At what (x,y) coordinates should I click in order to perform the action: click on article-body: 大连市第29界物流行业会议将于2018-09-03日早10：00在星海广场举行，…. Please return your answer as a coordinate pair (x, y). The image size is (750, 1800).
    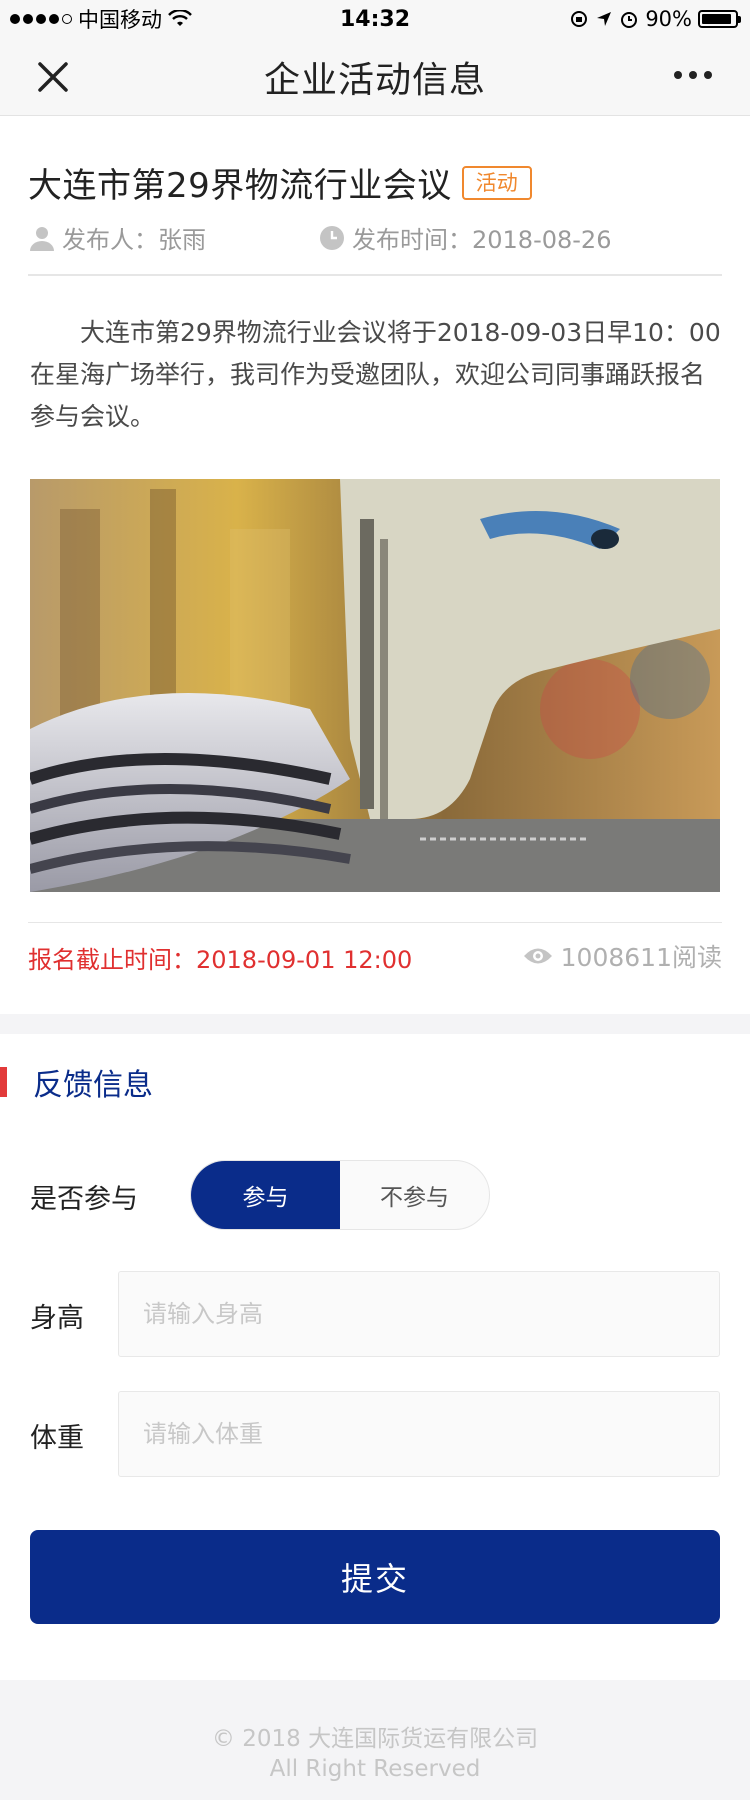
    Looking at the image, I should click on (375, 374).